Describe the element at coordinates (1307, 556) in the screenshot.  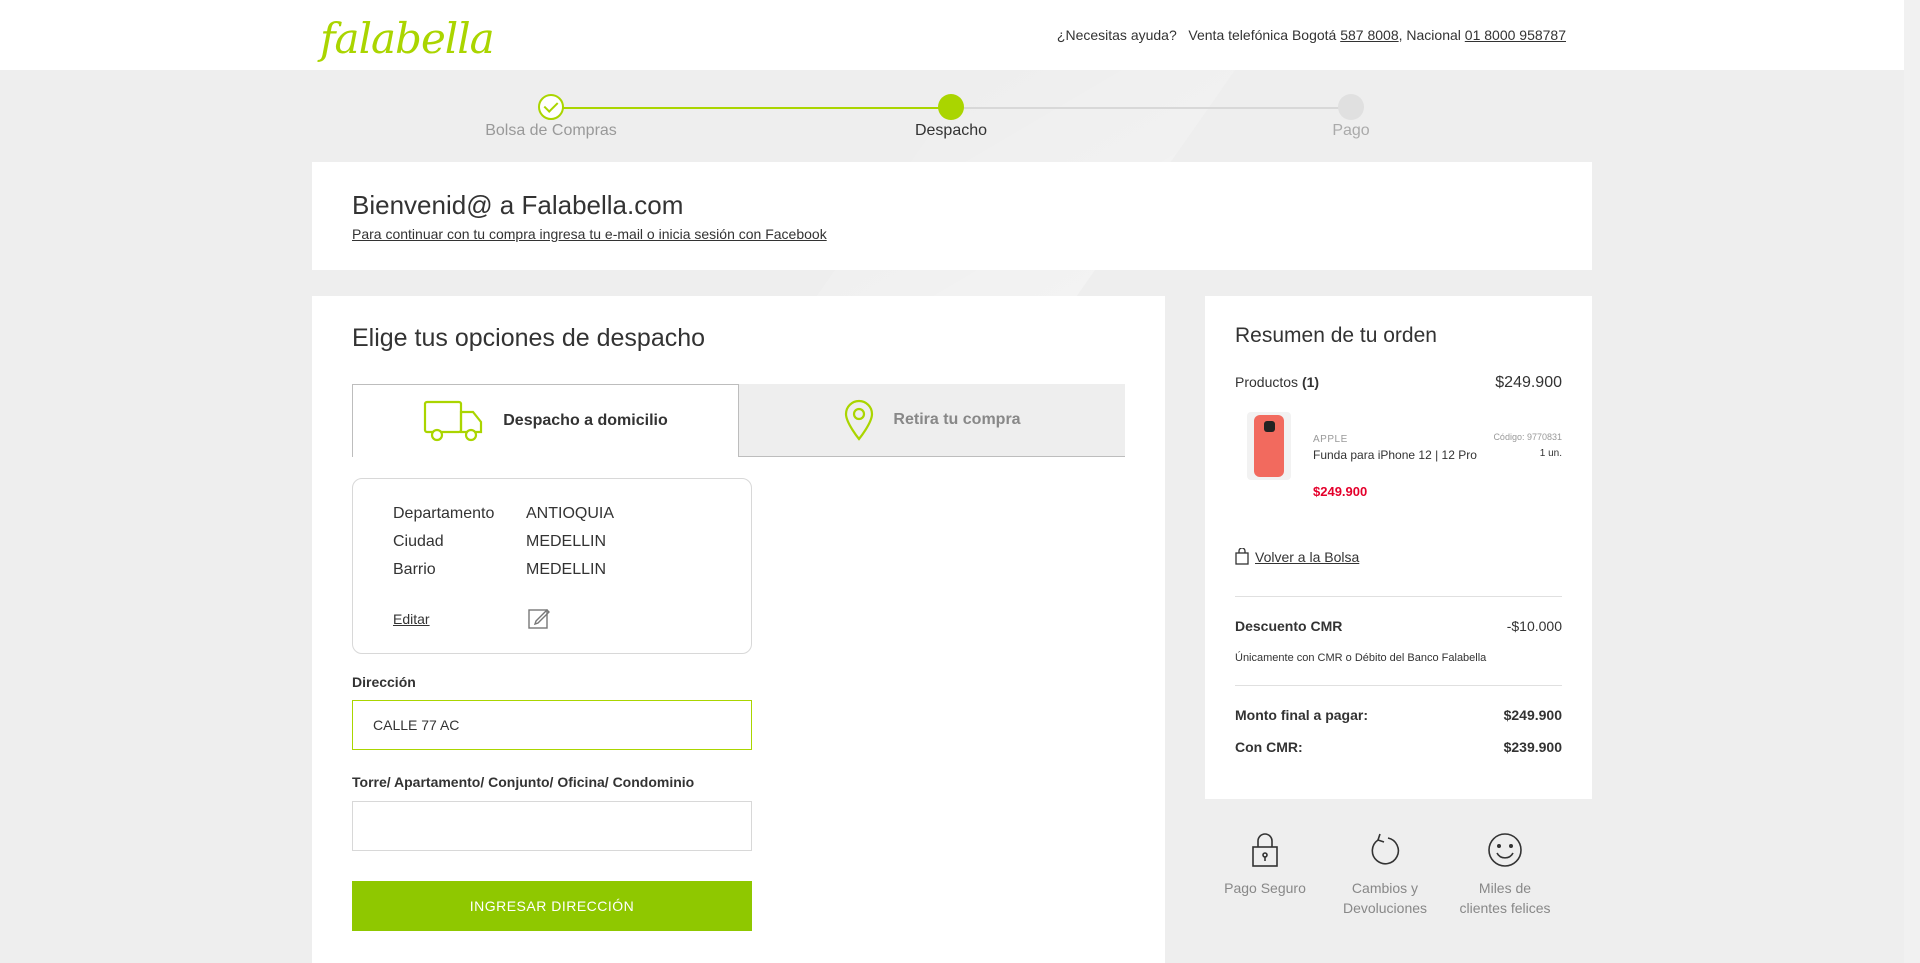
I see `back-to-bag-label: Volver a la Bolsa` at that location.